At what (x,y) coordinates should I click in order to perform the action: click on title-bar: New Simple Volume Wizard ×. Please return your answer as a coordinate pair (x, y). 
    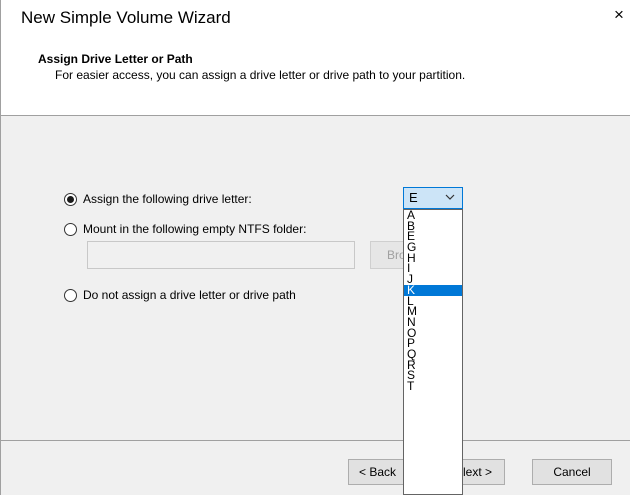
    Looking at the image, I should click on (315, 18).